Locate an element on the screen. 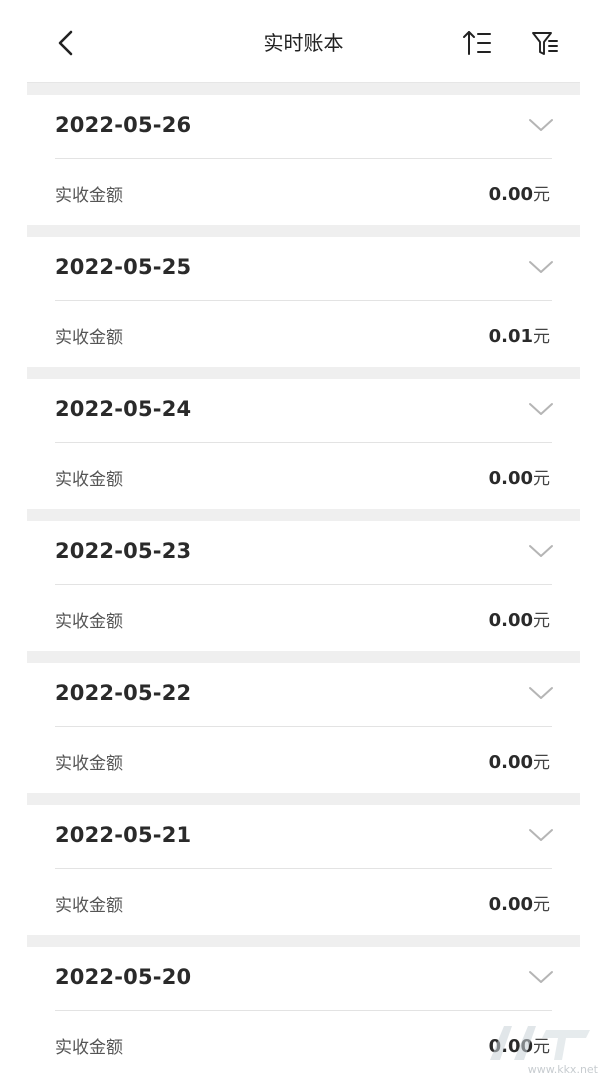 Image resolution: width=607 pixels, height=1080 pixels. day-header: 2022-05-25 is located at coordinates (303, 268).